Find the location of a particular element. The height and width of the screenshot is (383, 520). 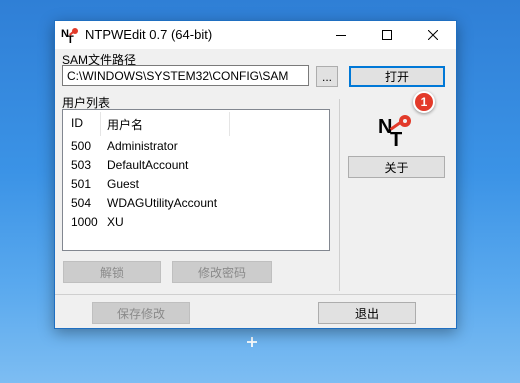

app-icon: N T is located at coordinates (69, 36).